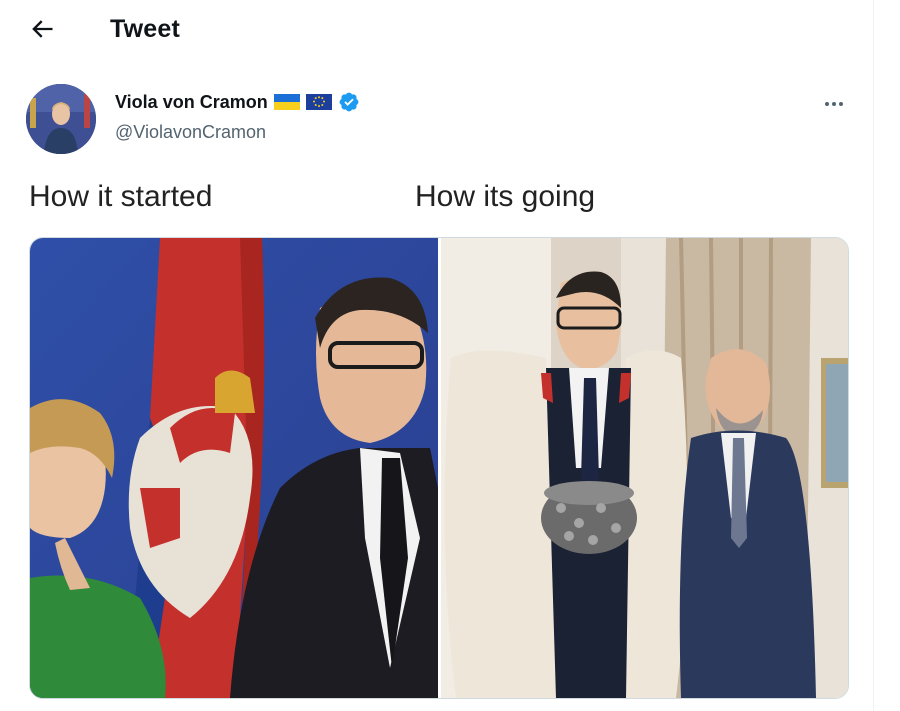 Image resolution: width=900 pixels, height=711 pixels. I want to click on tweet-header: Tweet, so click(436, 29).